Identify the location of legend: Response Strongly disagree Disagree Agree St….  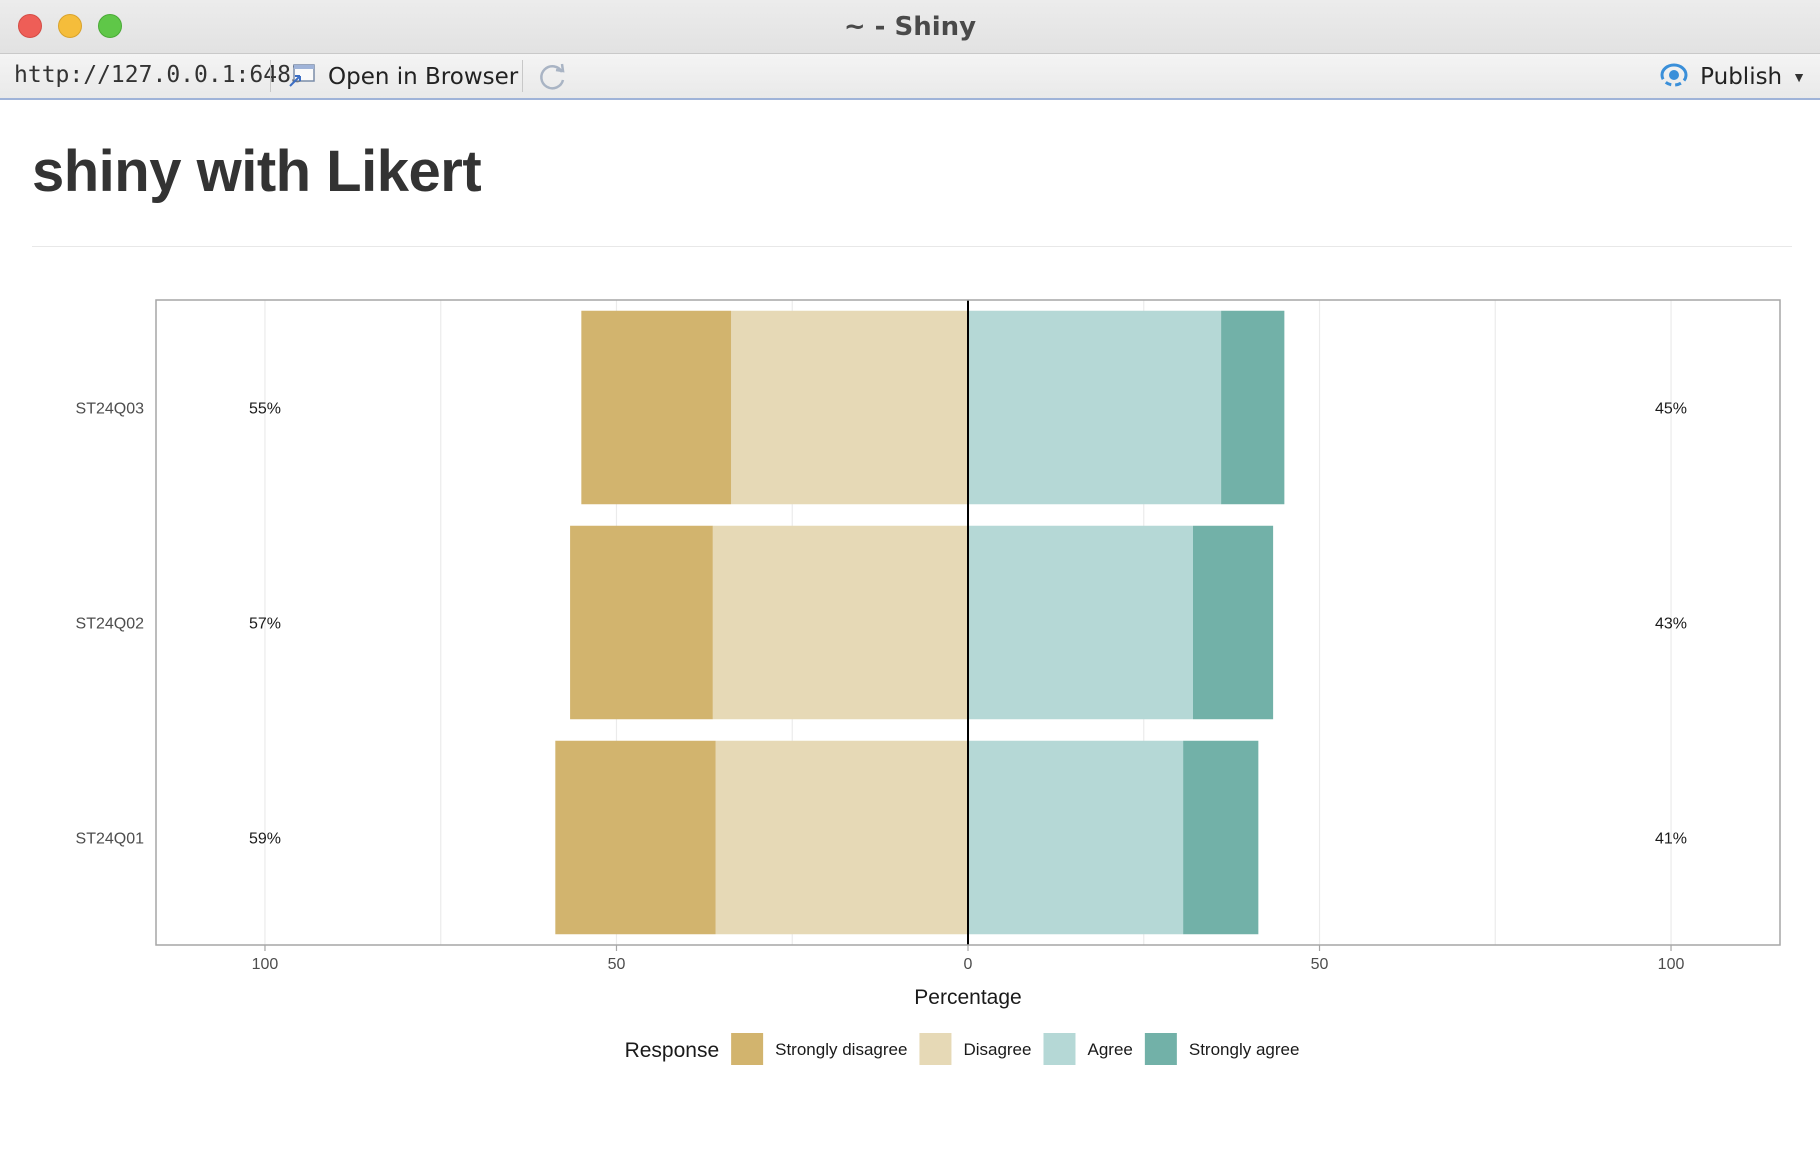
(962, 1049).